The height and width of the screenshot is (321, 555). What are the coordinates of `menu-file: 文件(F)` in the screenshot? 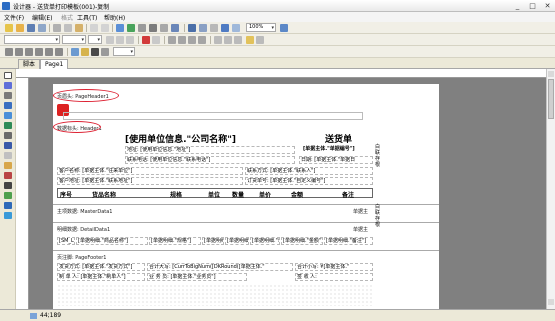 It's located at (14, 17).